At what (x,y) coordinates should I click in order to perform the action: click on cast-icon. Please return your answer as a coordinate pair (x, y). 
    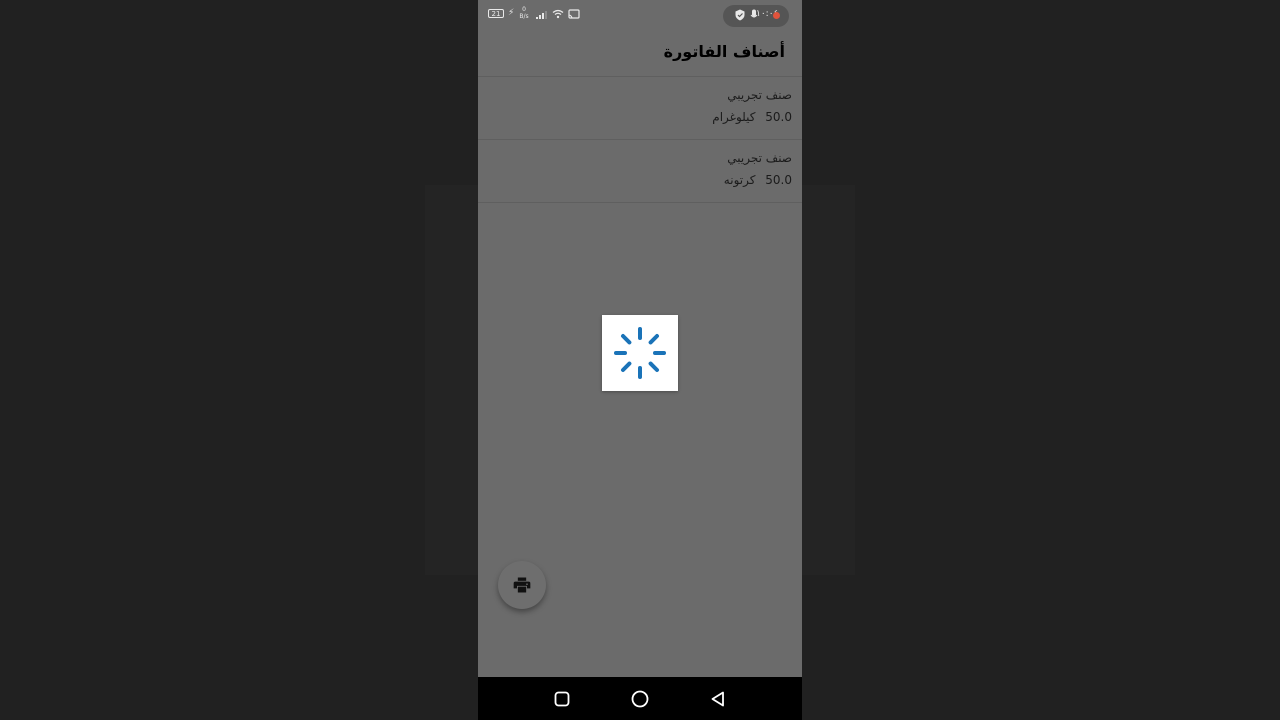
    Looking at the image, I should click on (574, 14).